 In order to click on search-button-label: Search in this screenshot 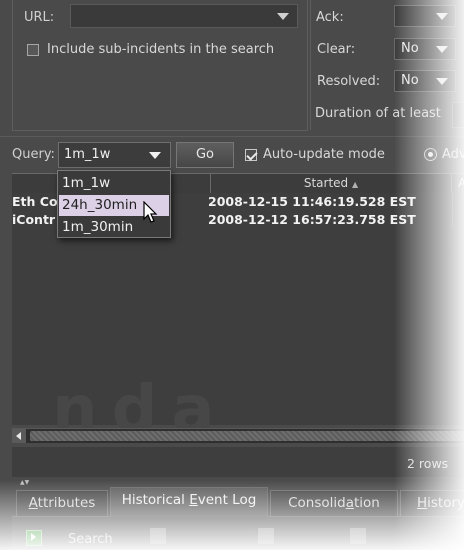, I will do `click(90, 539)`.